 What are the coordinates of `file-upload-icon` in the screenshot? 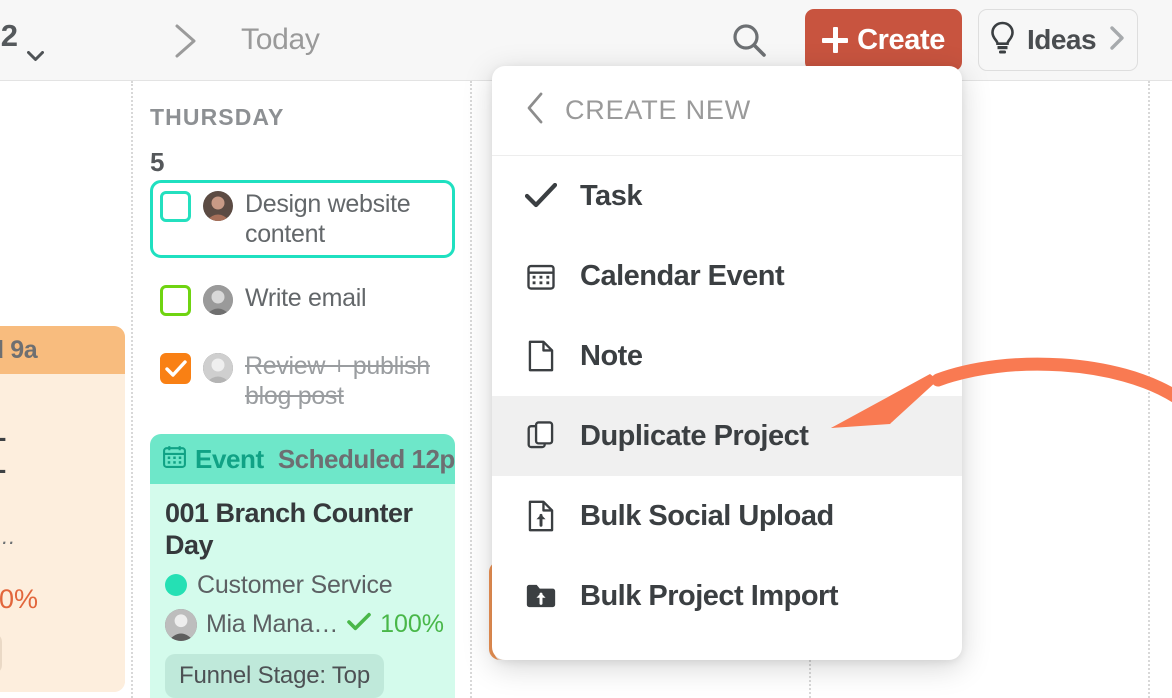 It's located at (541, 516).